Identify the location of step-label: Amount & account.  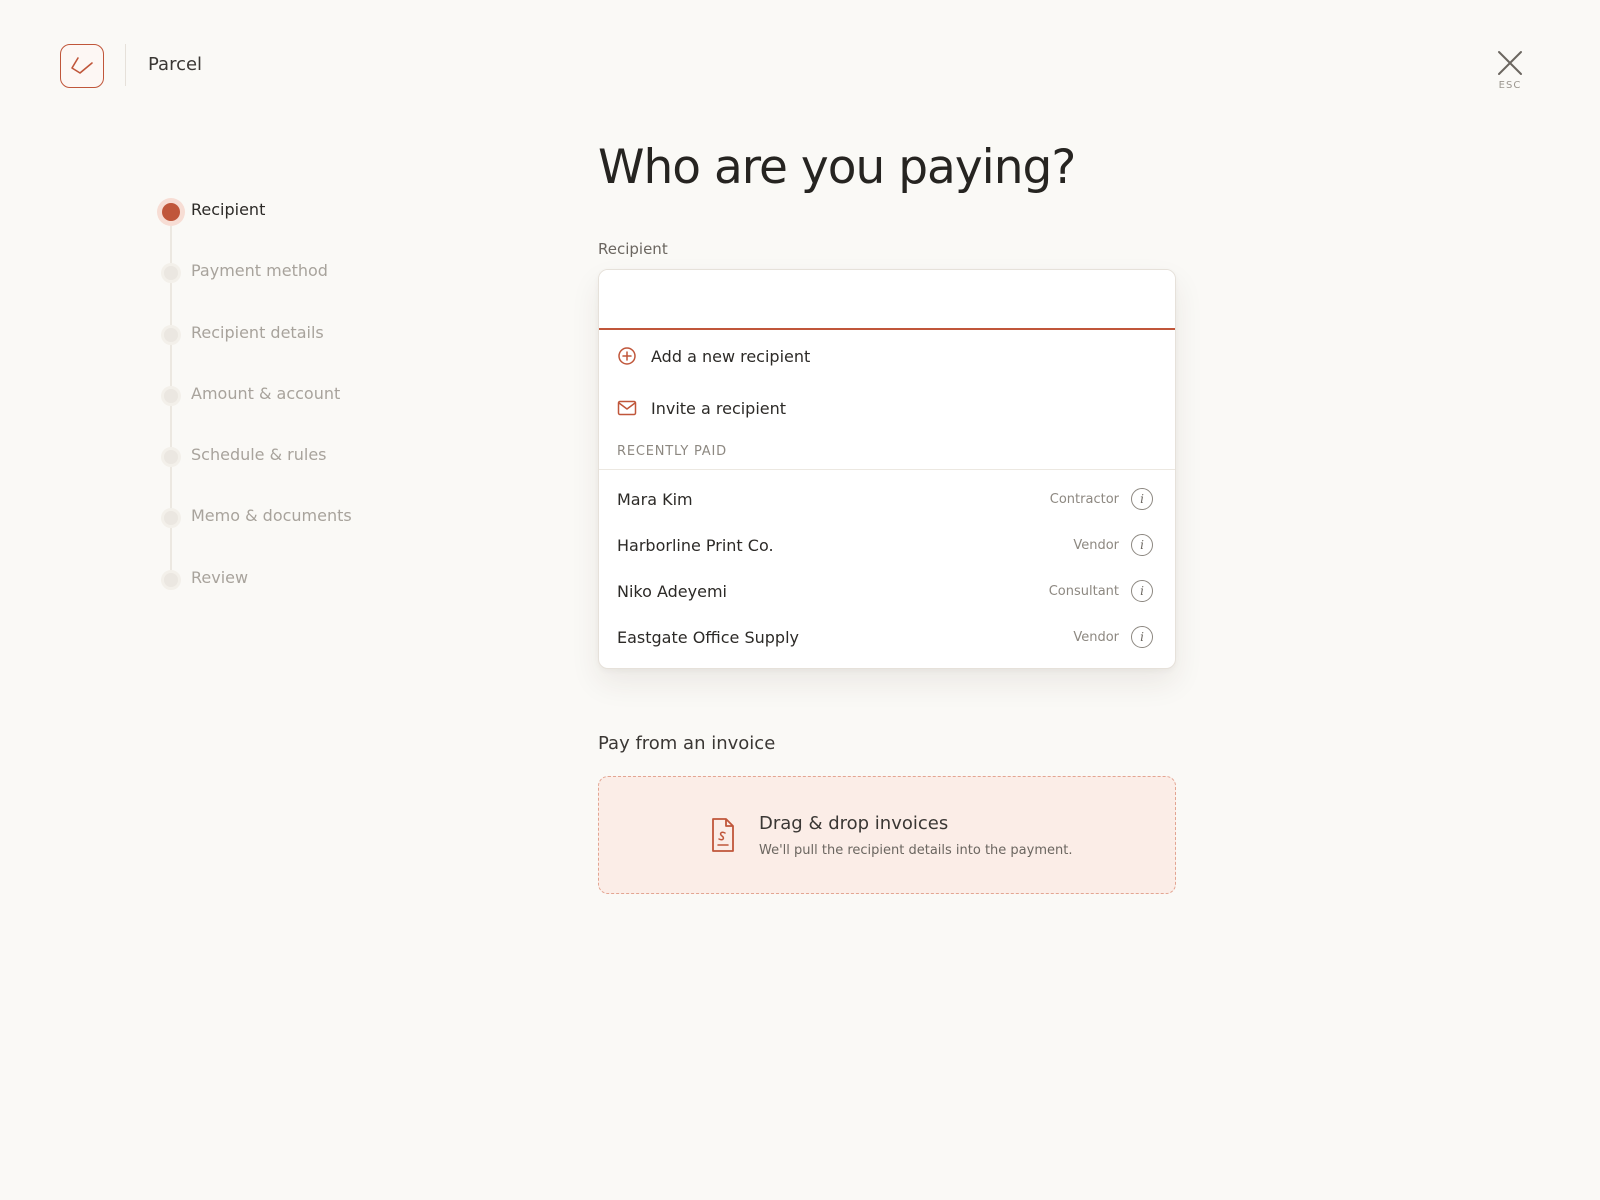
(266, 393).